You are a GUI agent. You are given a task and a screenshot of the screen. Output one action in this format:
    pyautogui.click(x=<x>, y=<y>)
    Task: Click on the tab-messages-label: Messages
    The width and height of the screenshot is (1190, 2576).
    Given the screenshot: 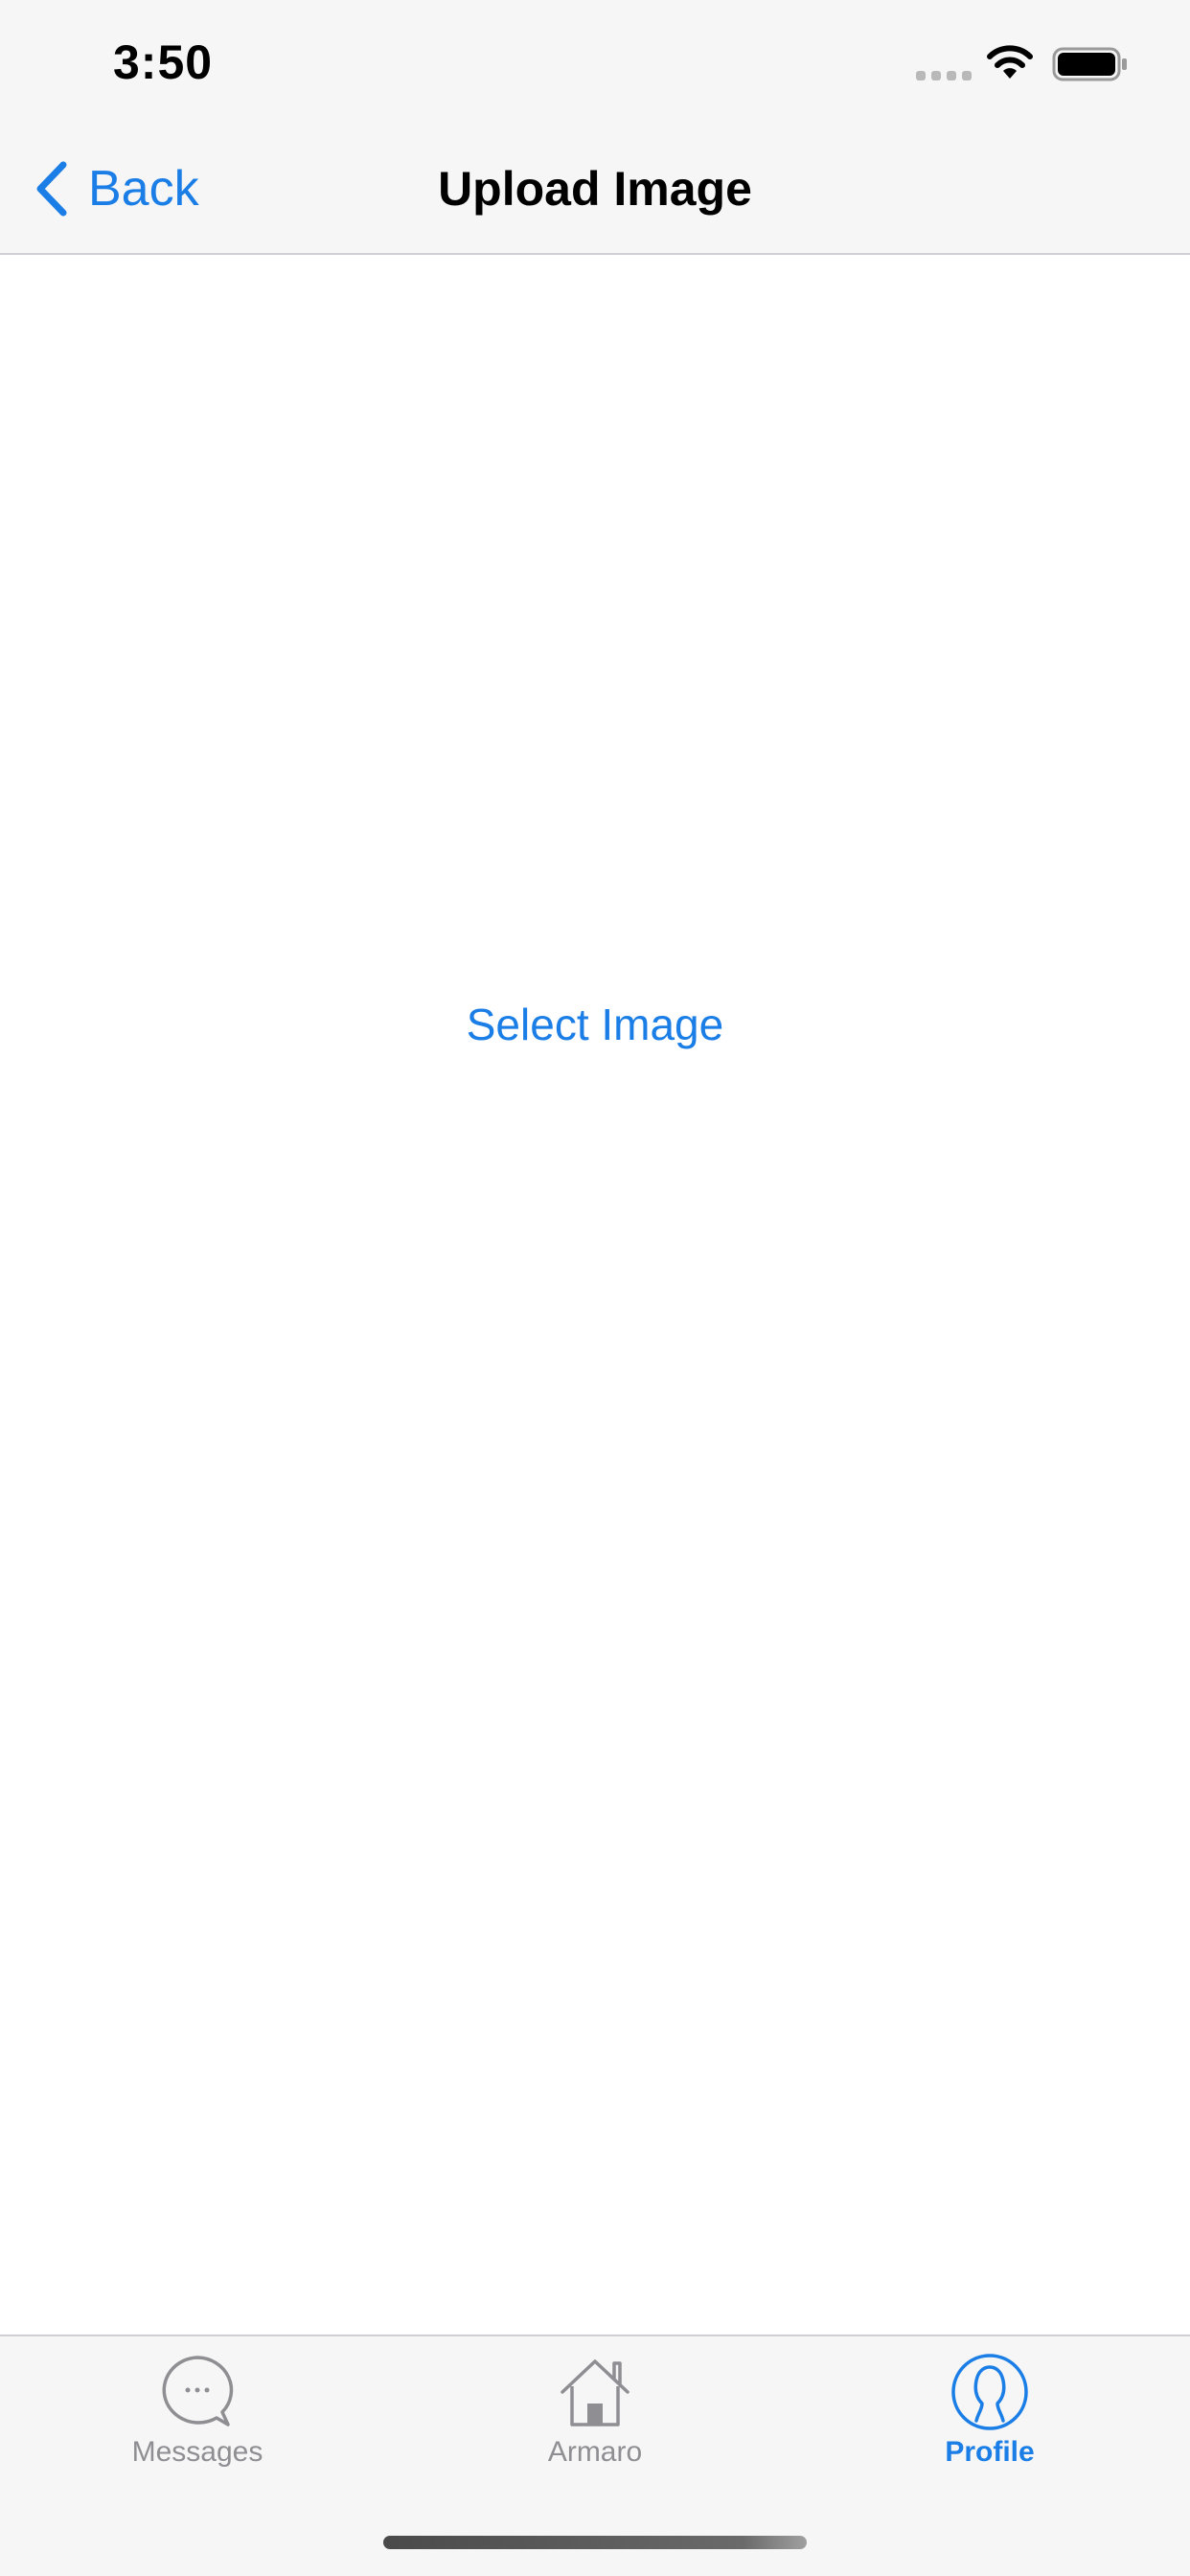 What is the action you would take?
    pyautogui.click(x=197, y=2452)
    